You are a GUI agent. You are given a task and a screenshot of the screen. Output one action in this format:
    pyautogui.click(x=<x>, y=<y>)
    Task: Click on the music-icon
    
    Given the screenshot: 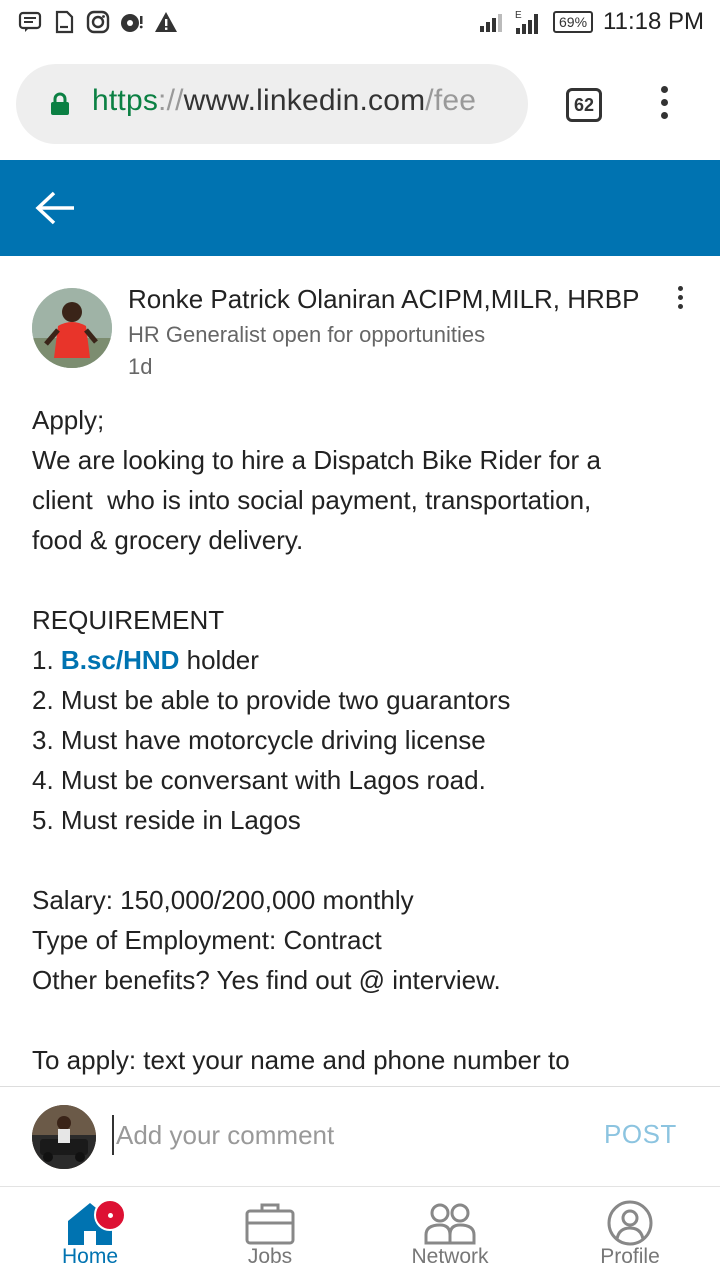 What is the action you would take?
    pyautogui.click(x=132, y=23)
    